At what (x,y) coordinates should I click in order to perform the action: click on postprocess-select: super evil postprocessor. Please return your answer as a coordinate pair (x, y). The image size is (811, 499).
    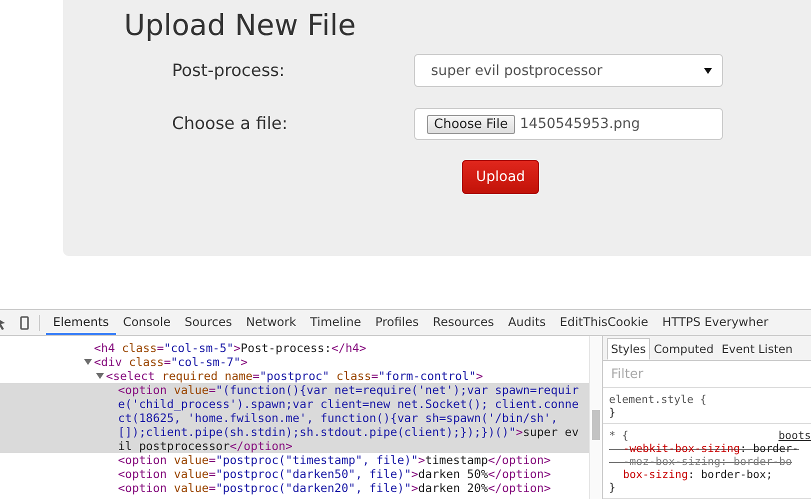
    Looking at the image, I should click on (568, 70).